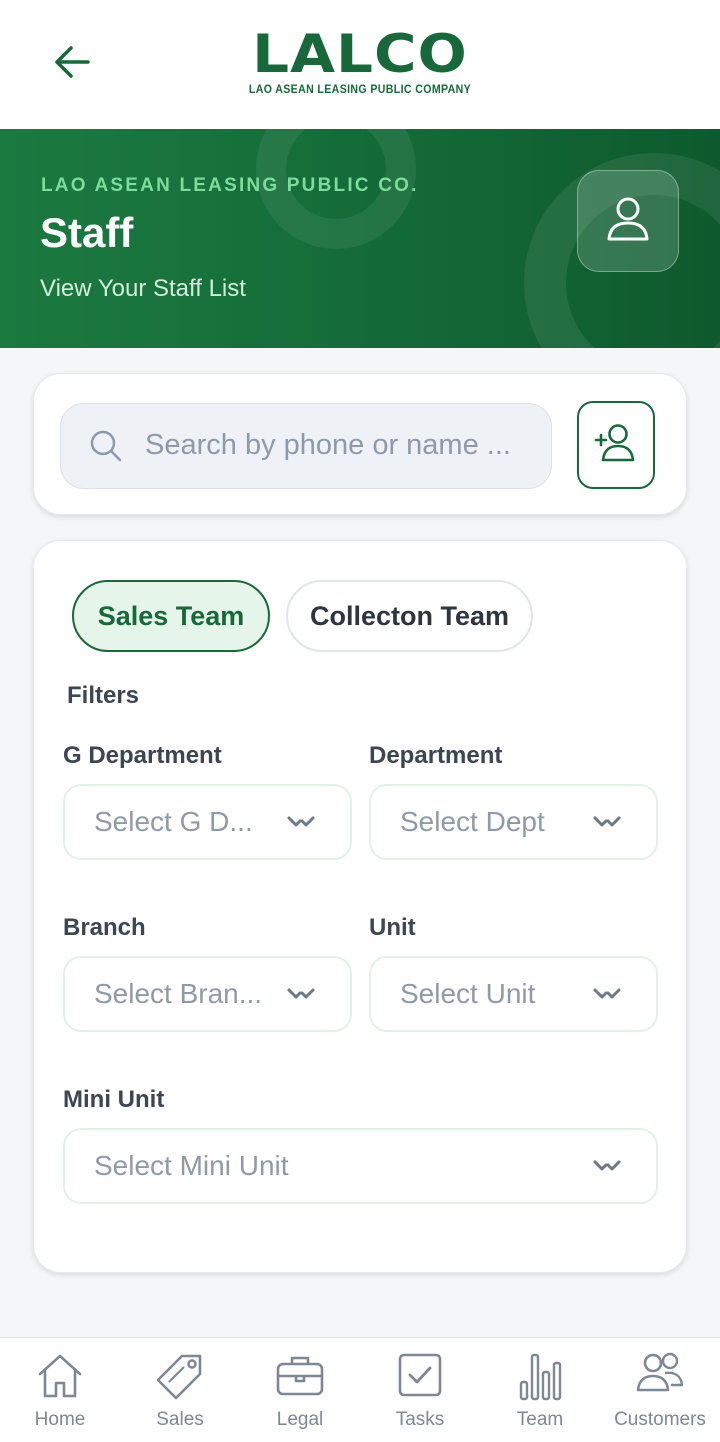 The height and width of the screenshot is (1442, 720). I want to click on users-icon, so click(660, 1376).